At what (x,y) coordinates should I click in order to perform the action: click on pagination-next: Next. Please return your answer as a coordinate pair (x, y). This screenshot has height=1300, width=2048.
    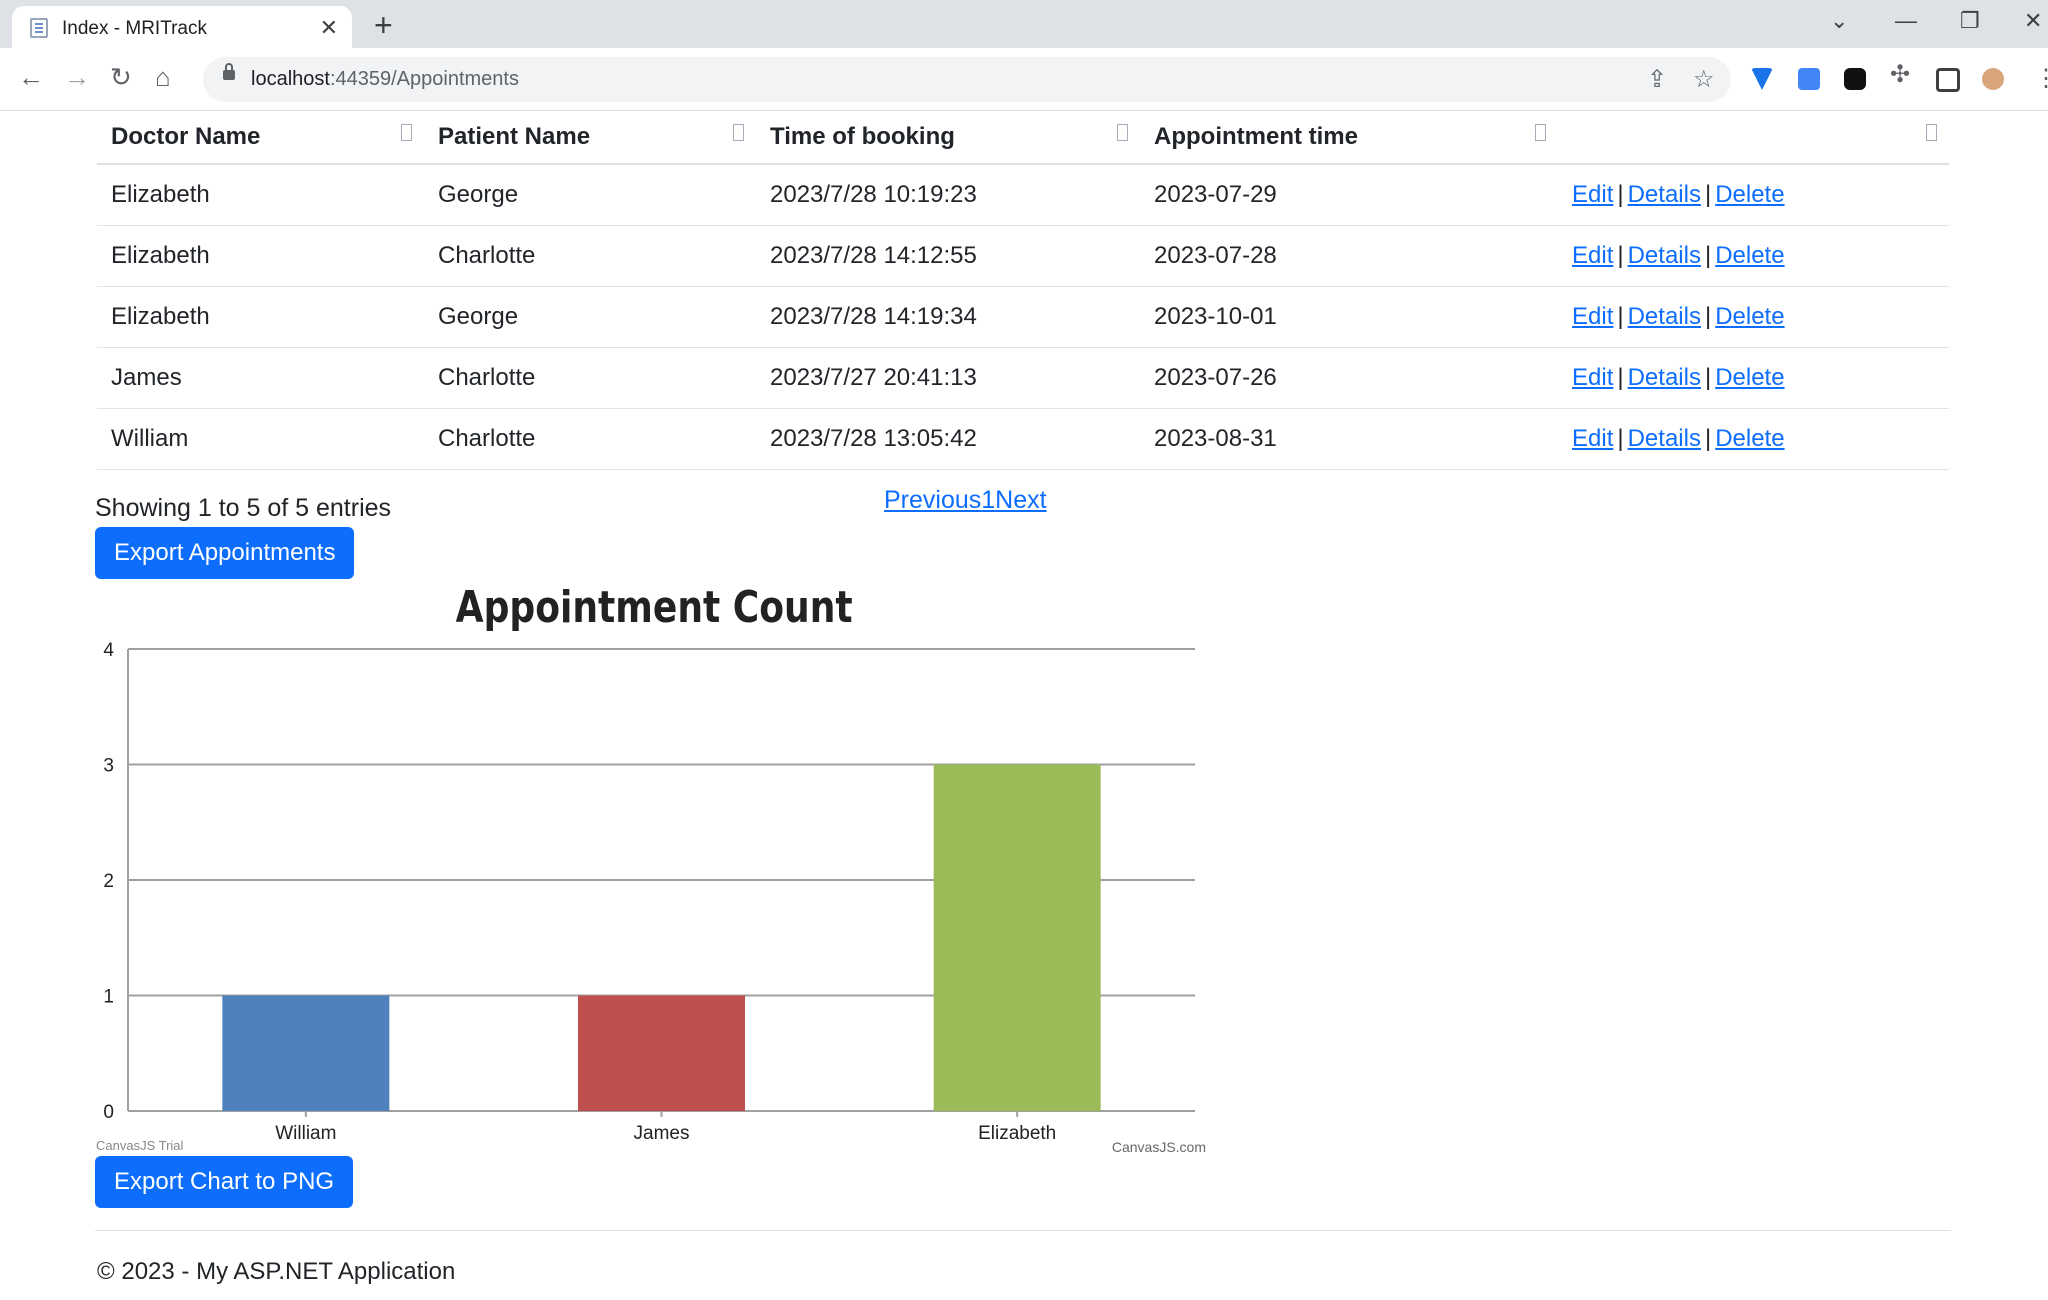
    Looking at the image, I should click on (1020, 500).